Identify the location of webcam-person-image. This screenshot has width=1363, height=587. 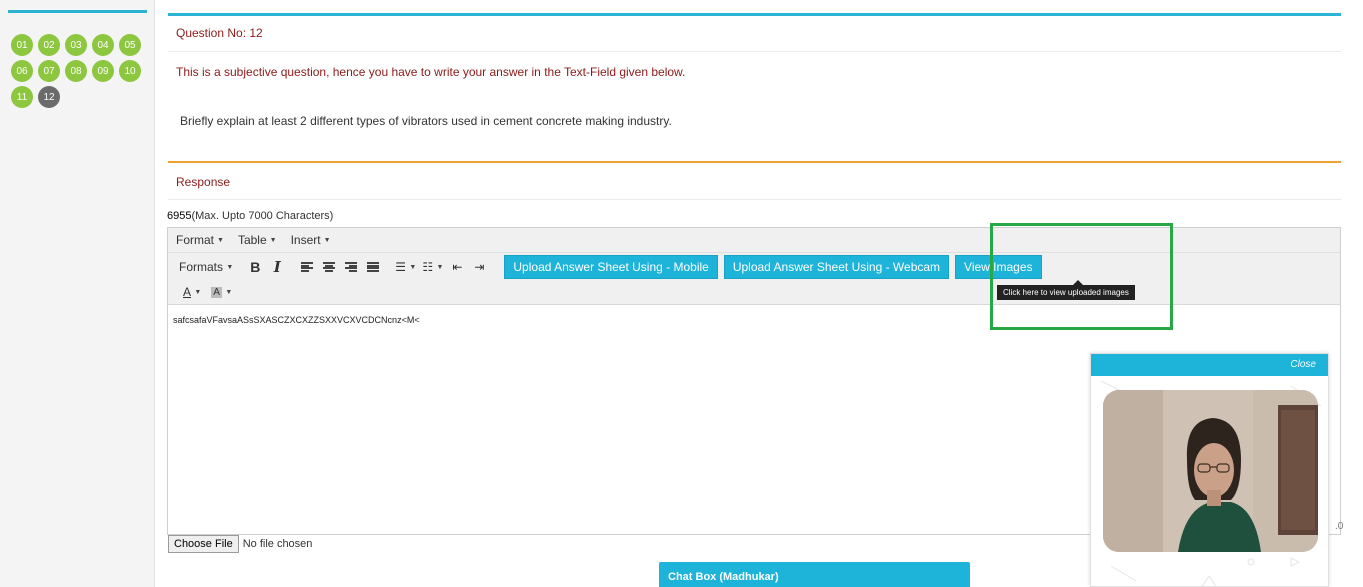
(1210, 471).